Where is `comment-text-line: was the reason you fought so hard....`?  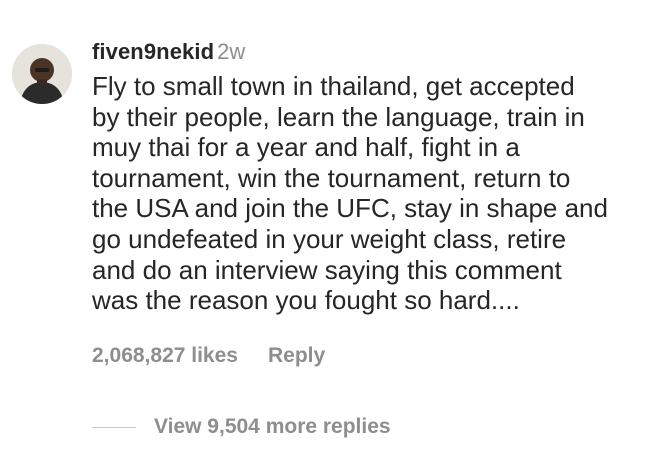 comment-text-line: was the reason you fought so hard.... is located at coordinates (306, 300).